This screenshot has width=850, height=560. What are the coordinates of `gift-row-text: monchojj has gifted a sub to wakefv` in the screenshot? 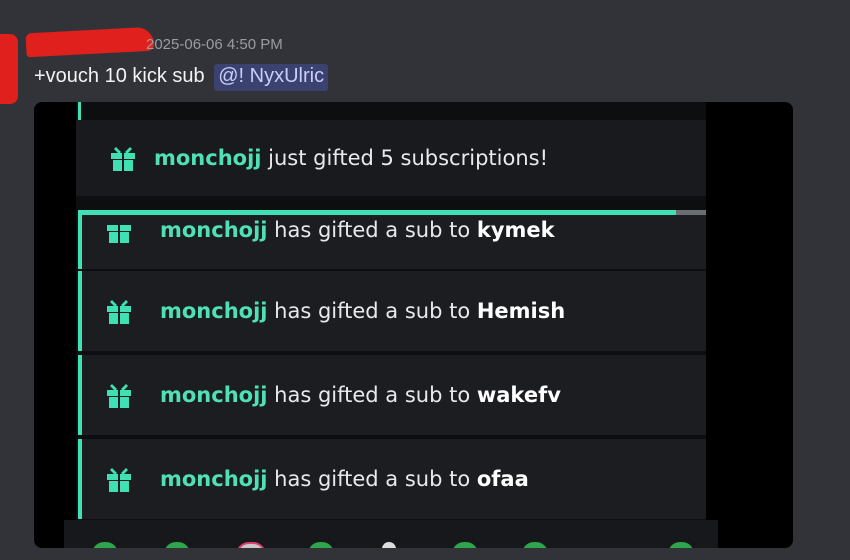 It's located at (360, 395).